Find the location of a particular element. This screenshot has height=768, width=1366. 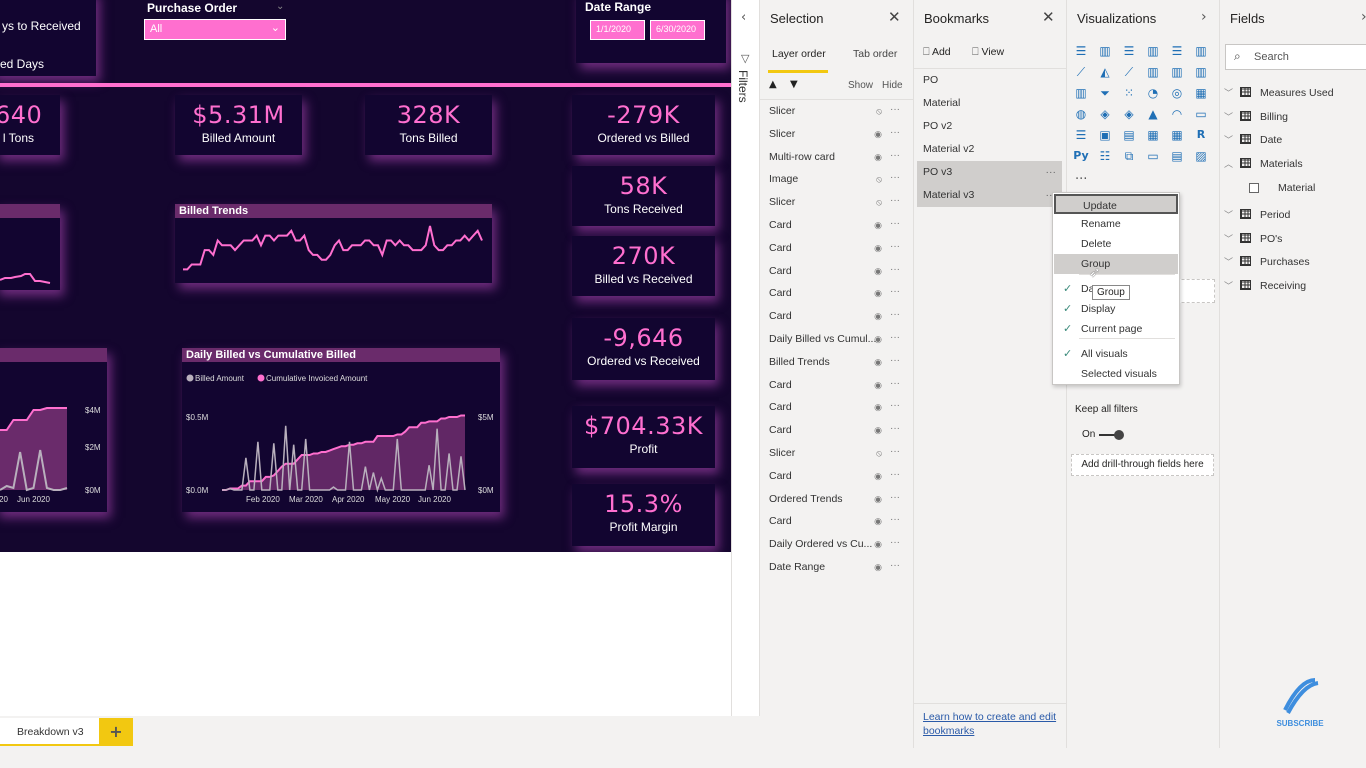

treemap-visual-icon: ▦ is located at coordinates (1201, 93).